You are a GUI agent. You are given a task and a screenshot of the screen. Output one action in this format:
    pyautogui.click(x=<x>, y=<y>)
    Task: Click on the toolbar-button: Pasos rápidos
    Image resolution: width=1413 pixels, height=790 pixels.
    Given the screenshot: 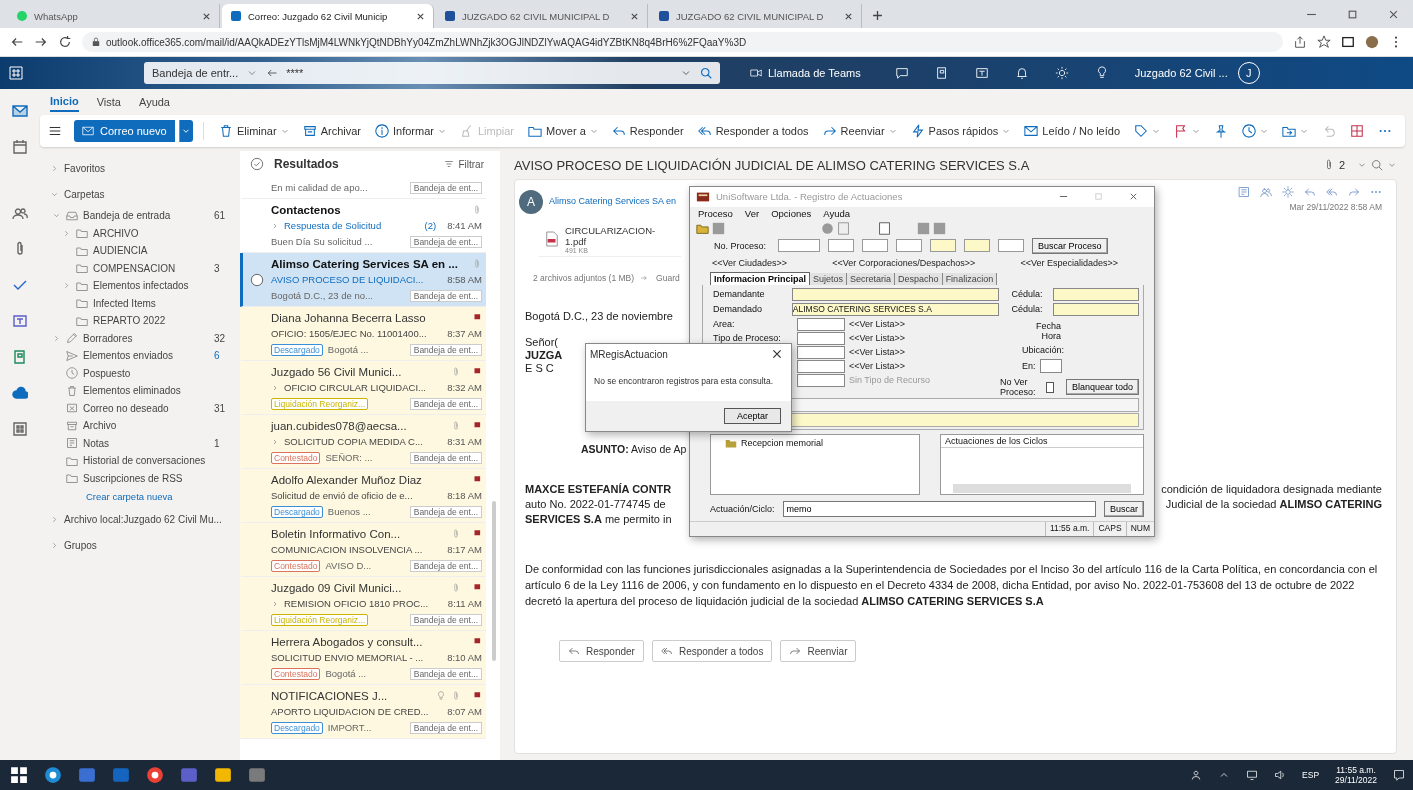 What is the action you would take?
    pyautogui.click(x=960, y=131)
    